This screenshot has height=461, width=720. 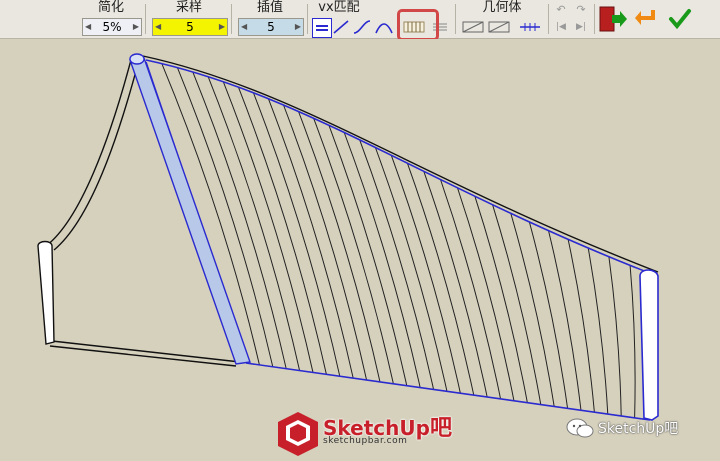 What do you see at coordinates (561, 9) in the screenshot?
I see `undo-icon: ↶` at bounding box center [561, 9].